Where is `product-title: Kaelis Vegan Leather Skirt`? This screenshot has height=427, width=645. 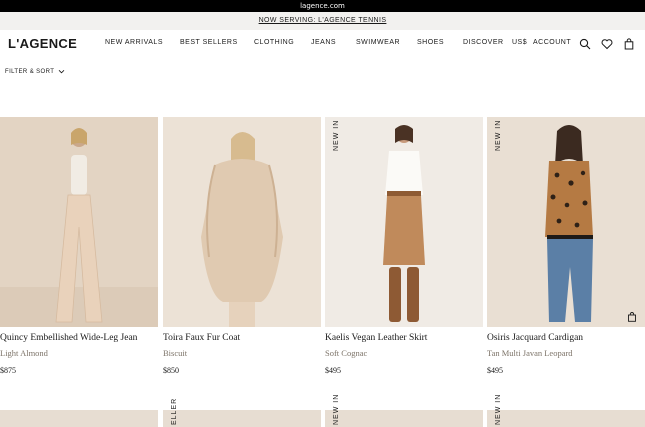 product-title: Kaelis Vegan Leather Skirt is located at coordinates (404, 338).